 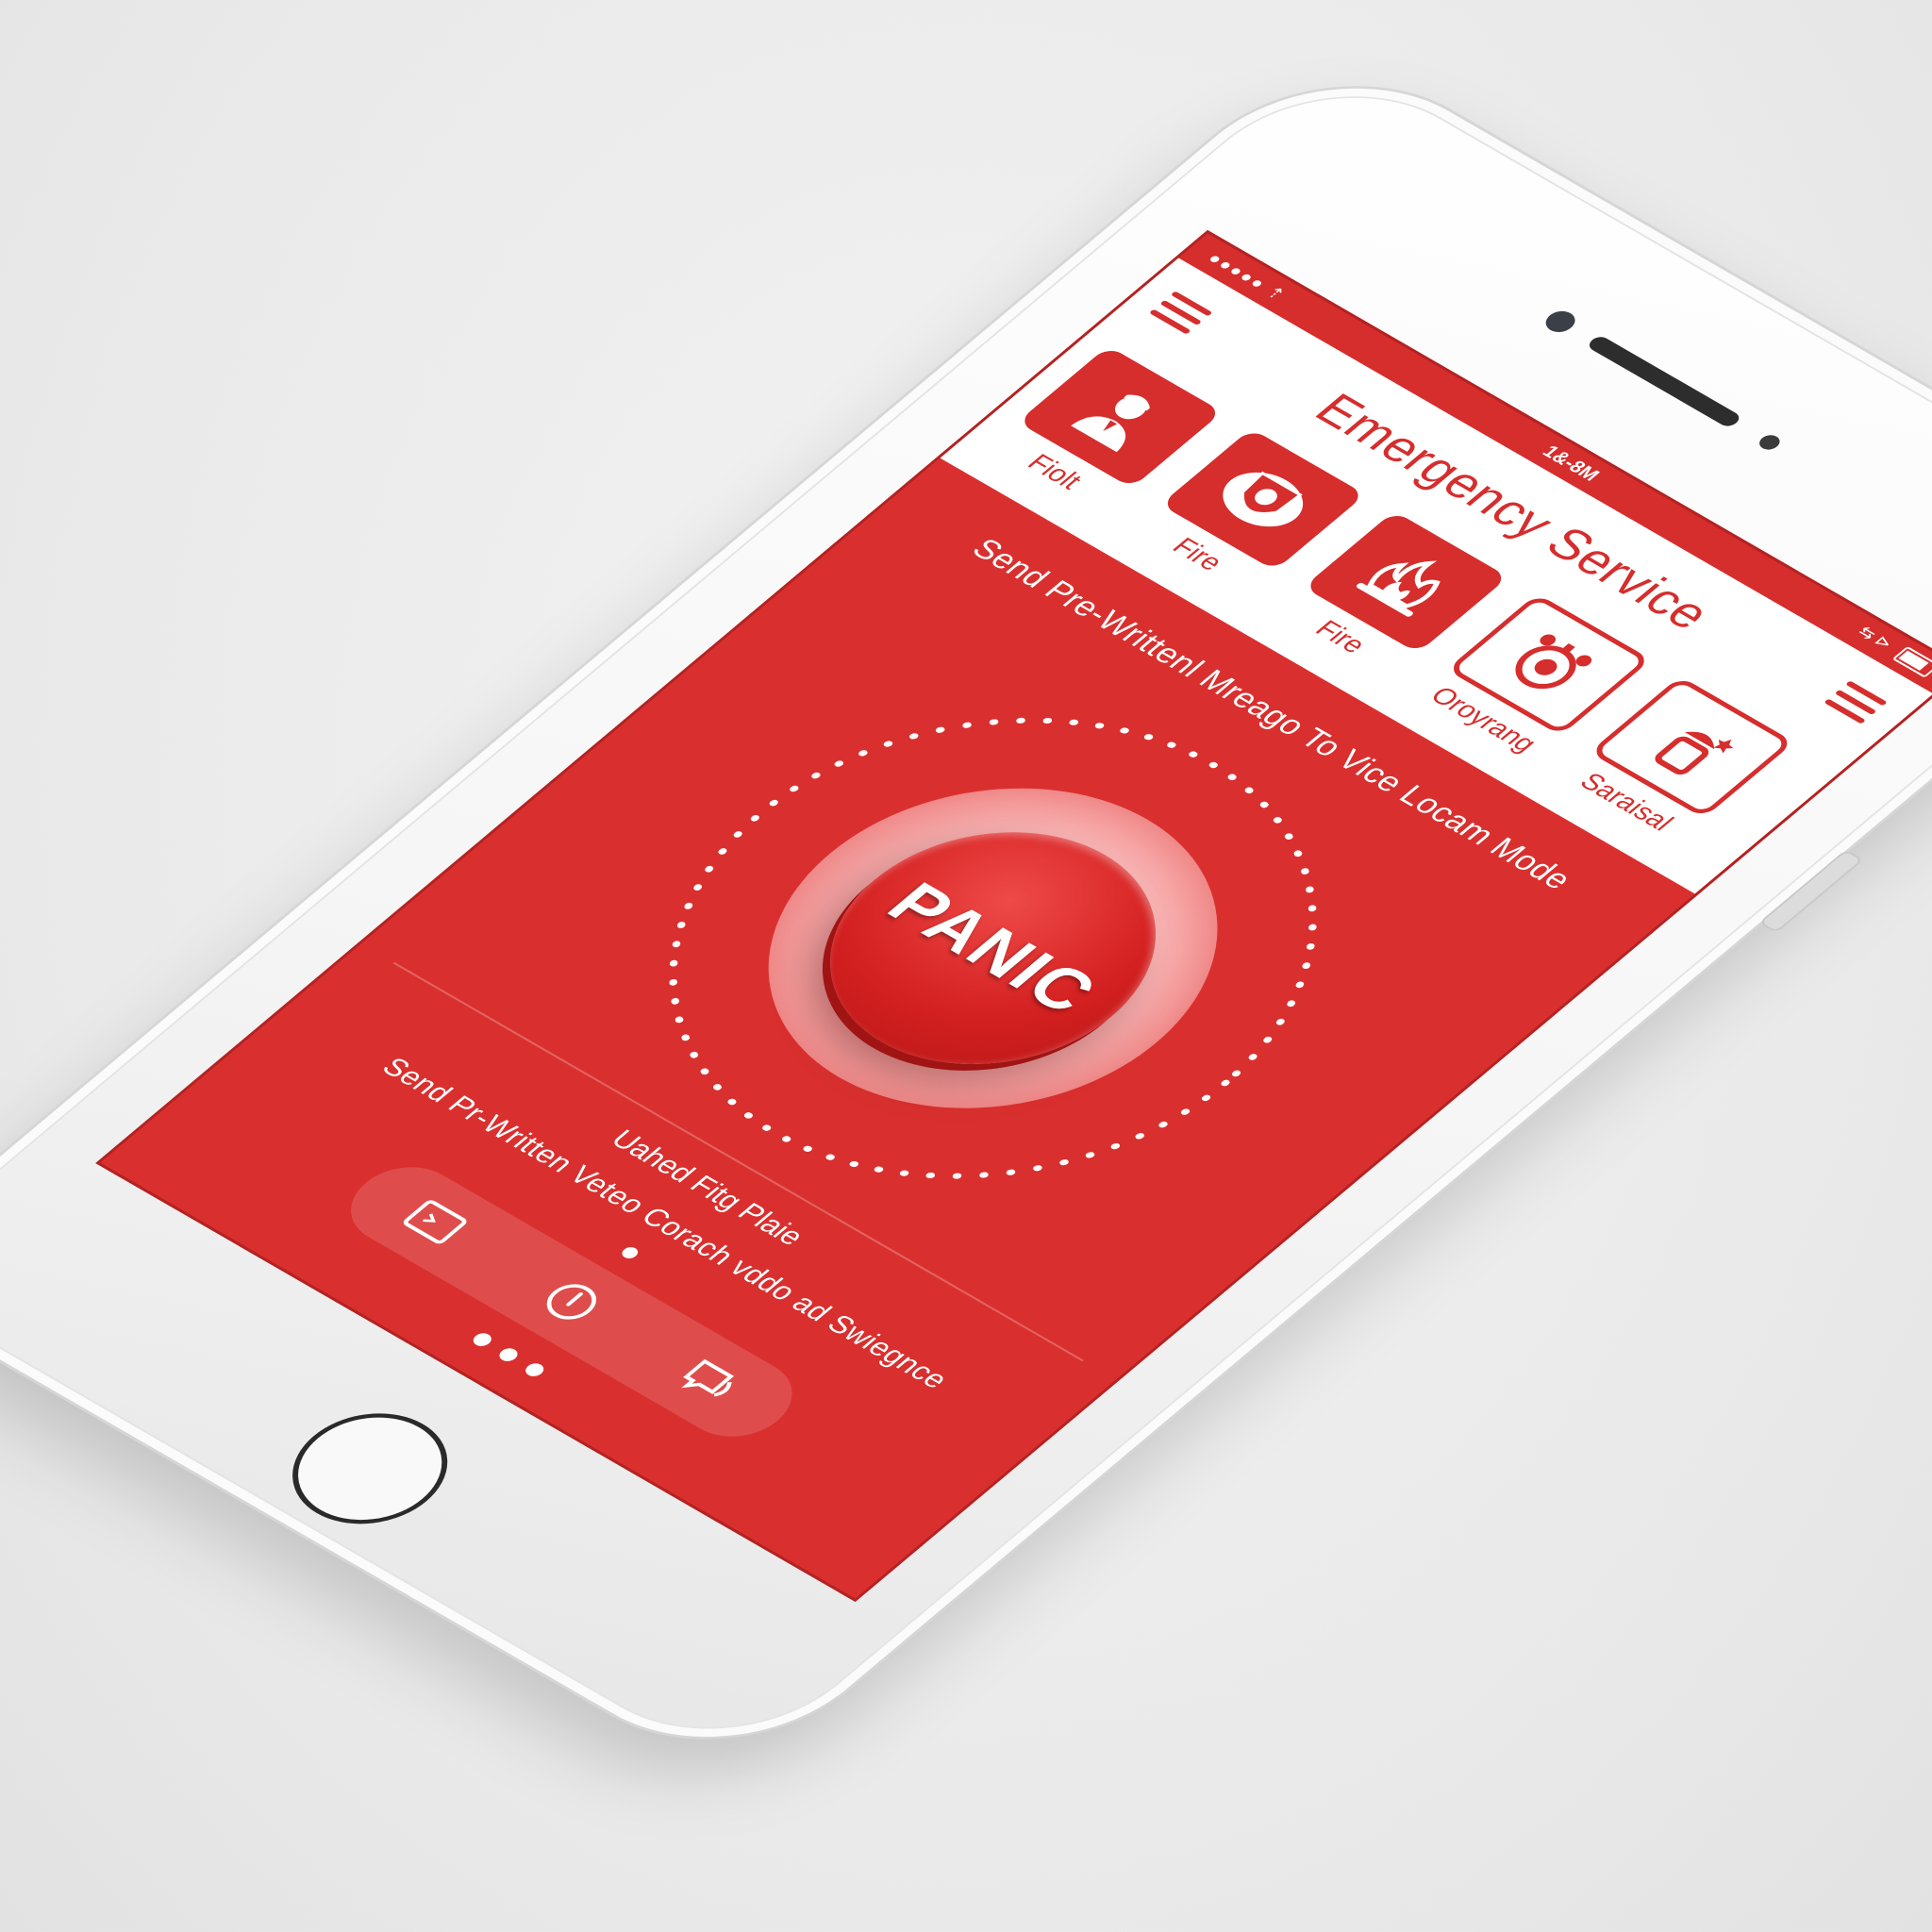 I want to click on page-indicator, so click(x=630, y=1253).